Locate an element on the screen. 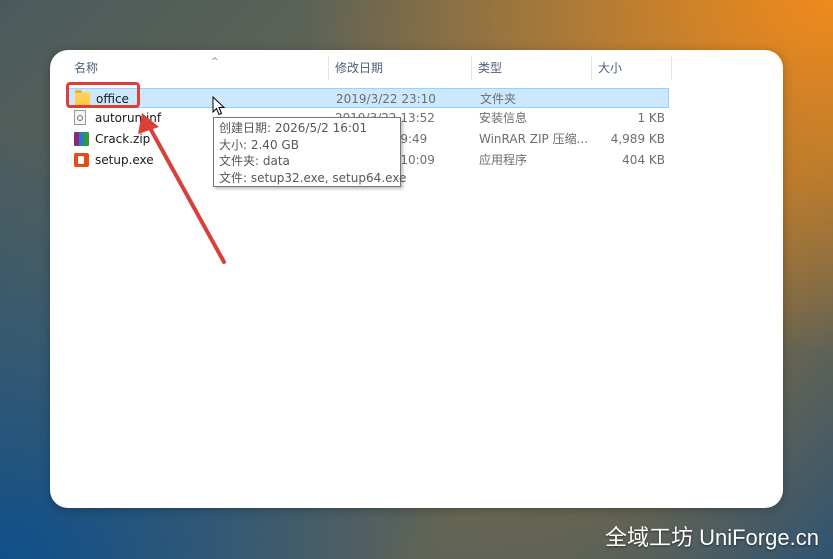 Image resolution: width=833 pixels, height=559 pixels. mouse-cursor-icon is located at coordinates (219, 106).